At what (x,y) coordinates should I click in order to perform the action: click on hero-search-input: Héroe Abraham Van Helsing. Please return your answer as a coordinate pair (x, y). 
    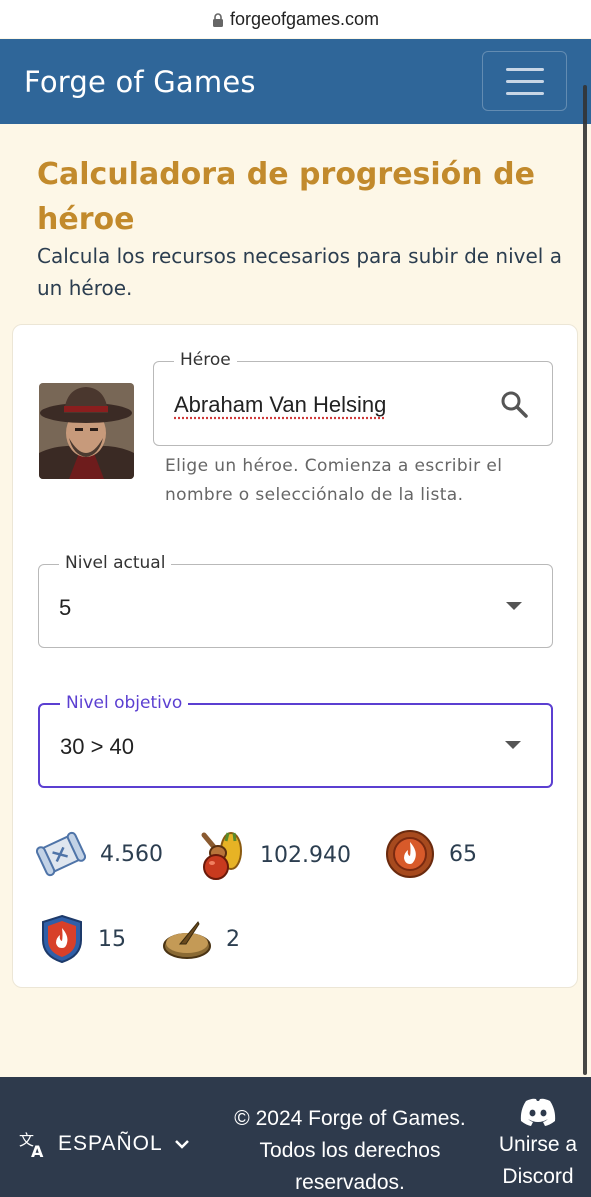
    Looking at the image, I should click on (353, 403).